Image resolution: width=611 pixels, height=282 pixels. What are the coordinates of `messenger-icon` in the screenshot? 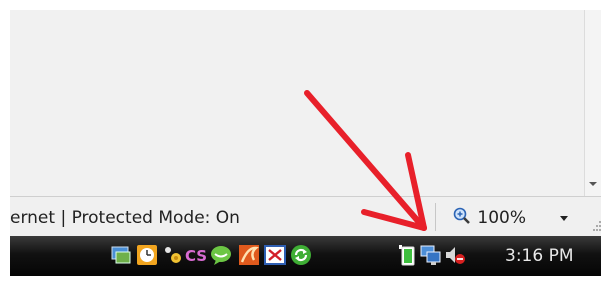 It's located at (173, 255).